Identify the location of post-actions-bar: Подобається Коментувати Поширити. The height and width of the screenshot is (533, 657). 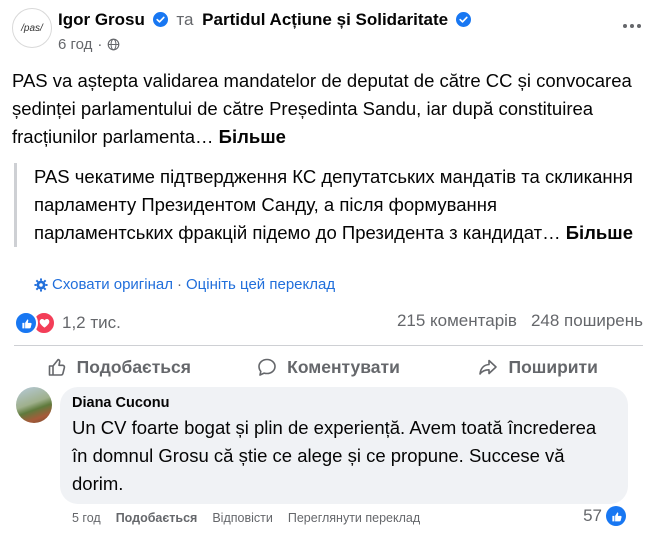
(328, 367).